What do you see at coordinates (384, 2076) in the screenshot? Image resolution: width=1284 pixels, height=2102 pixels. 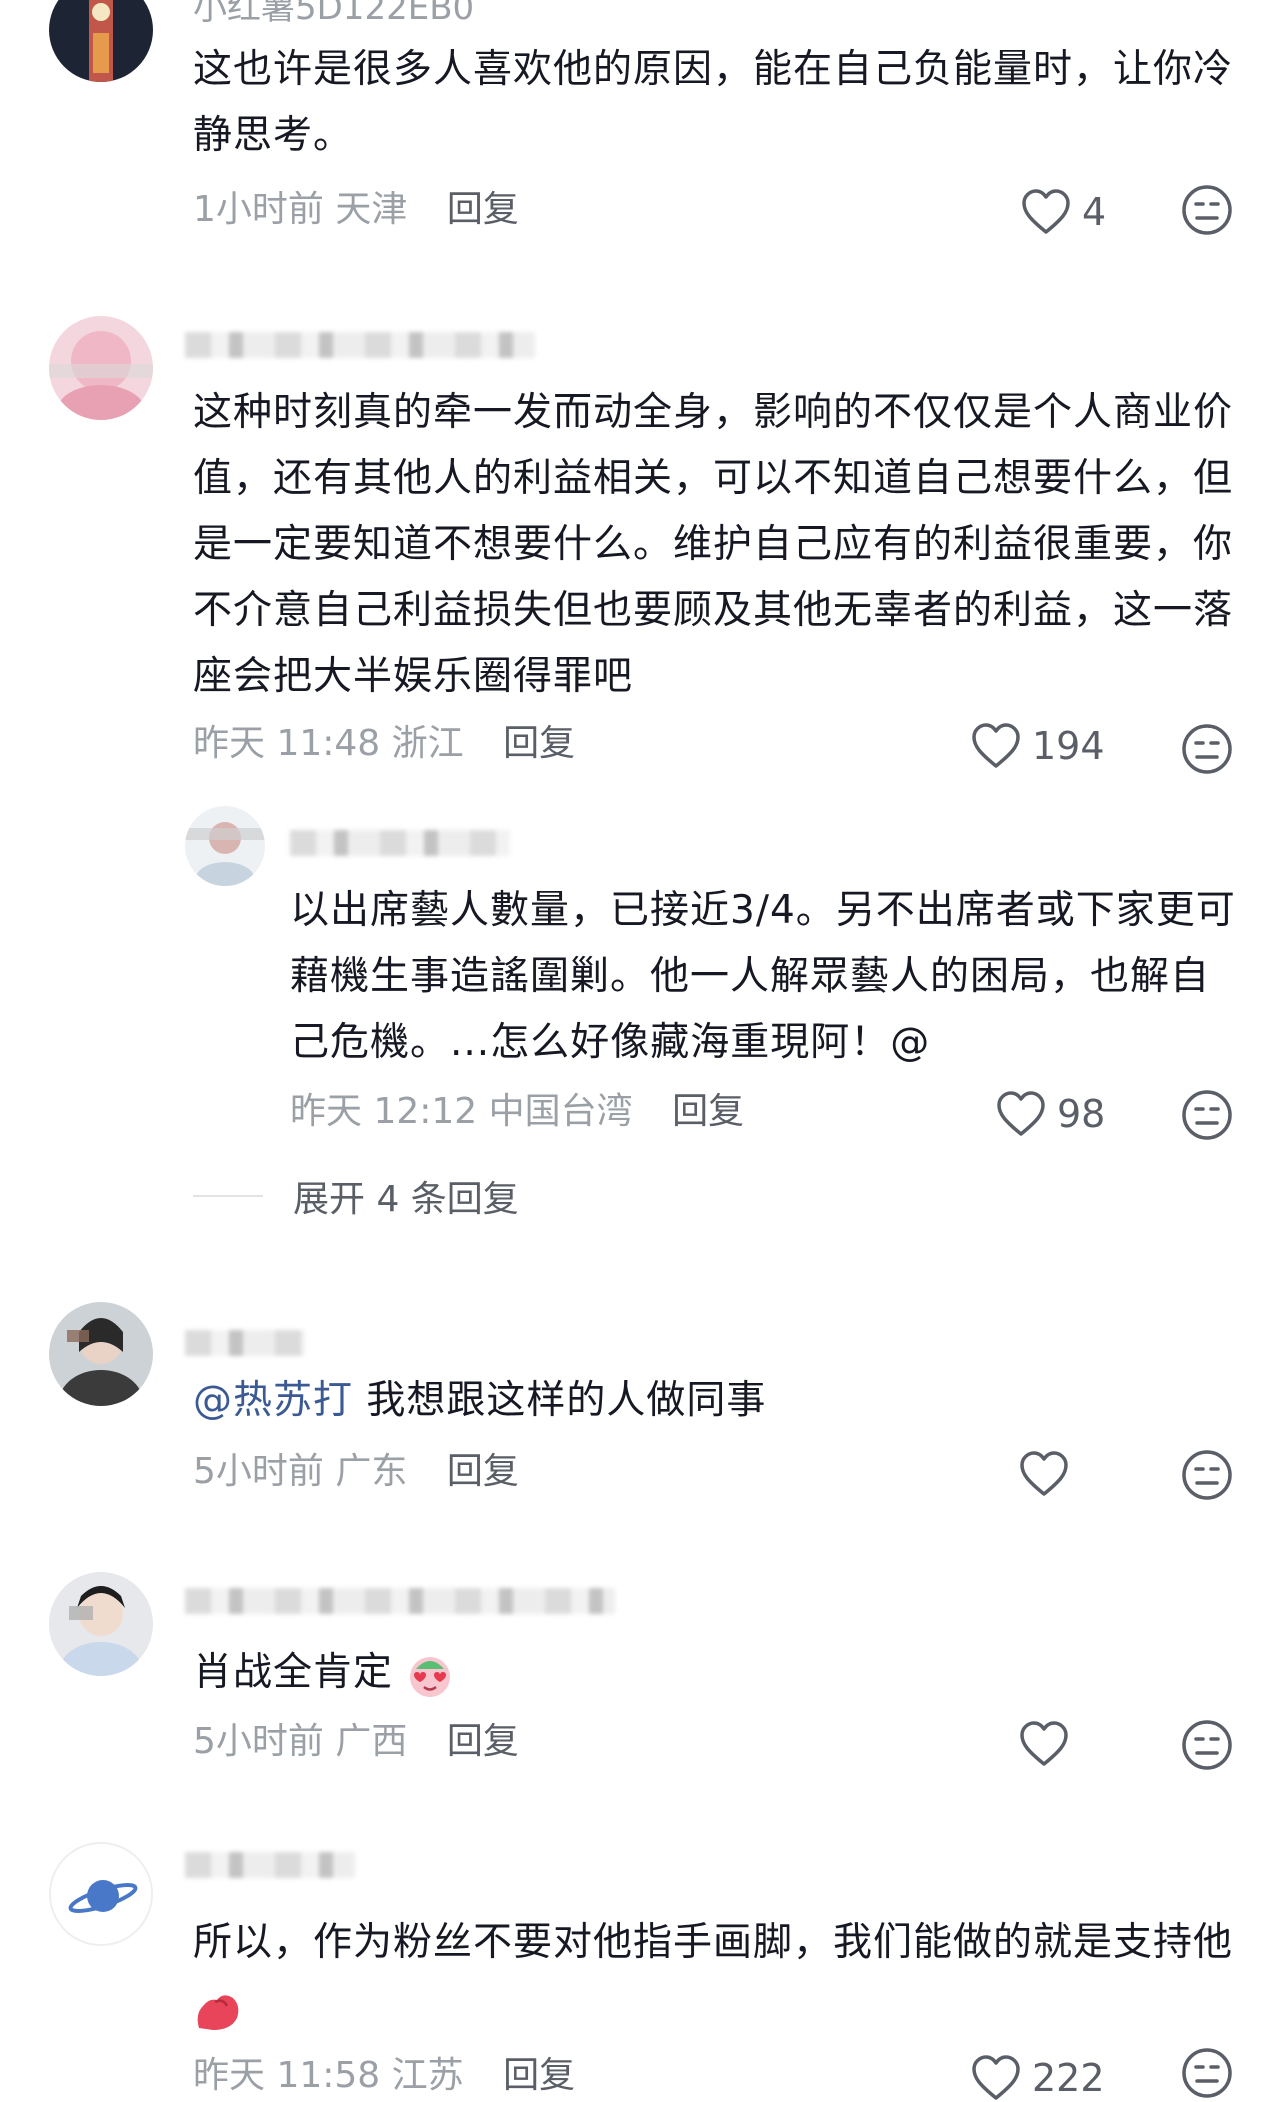 I see `comment-meta: 昨天 11:58 江苏 回复` at bounding box center [384, 2076].